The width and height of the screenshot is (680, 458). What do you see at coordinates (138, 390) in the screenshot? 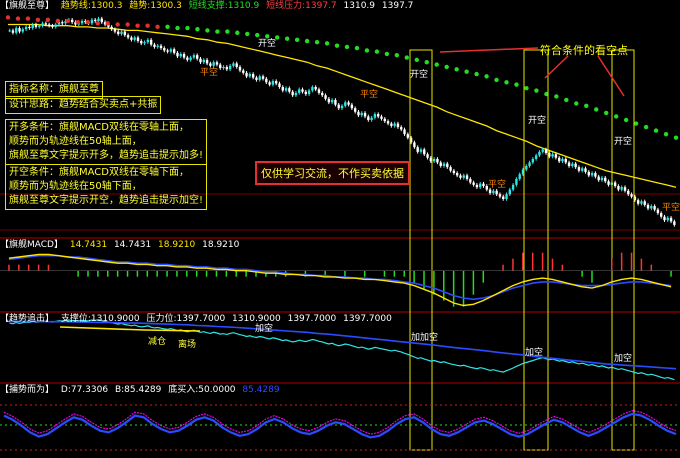
I see `rebound-b-value: B:85.4289` at bounding box center [138, 390].